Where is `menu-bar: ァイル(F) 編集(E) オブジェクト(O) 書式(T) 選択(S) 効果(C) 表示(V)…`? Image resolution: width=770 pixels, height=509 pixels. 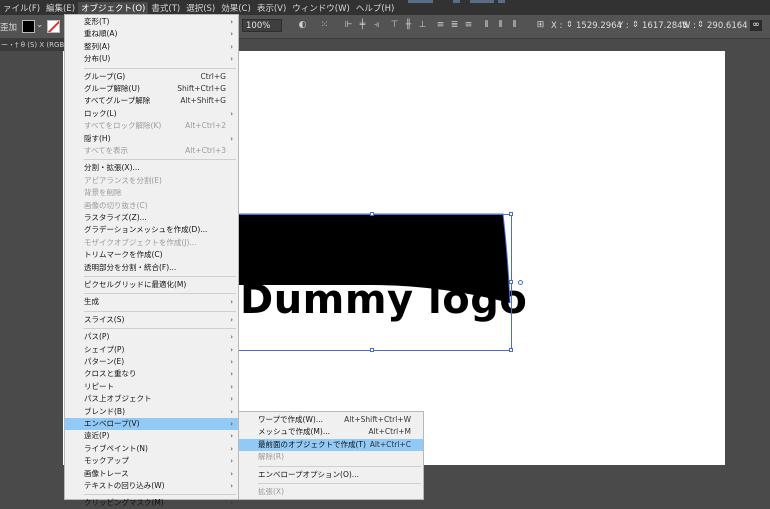
menu-bar: ァイル(F) 編集(E) オブジェクト(O) 書式(T) 選択(S) 効果(C) 表示(V)… is located at coordinates (385, 7).